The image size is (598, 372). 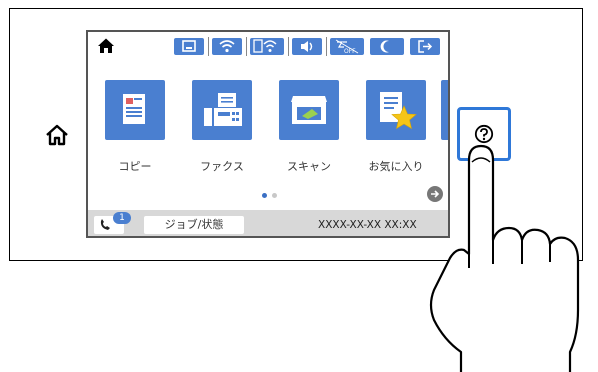 What do you see at coordinates (367, 225) in the screenshot?
I see `datetime-display: XXXX-XX-XX XX:XX` at bounding box center [367, 225].